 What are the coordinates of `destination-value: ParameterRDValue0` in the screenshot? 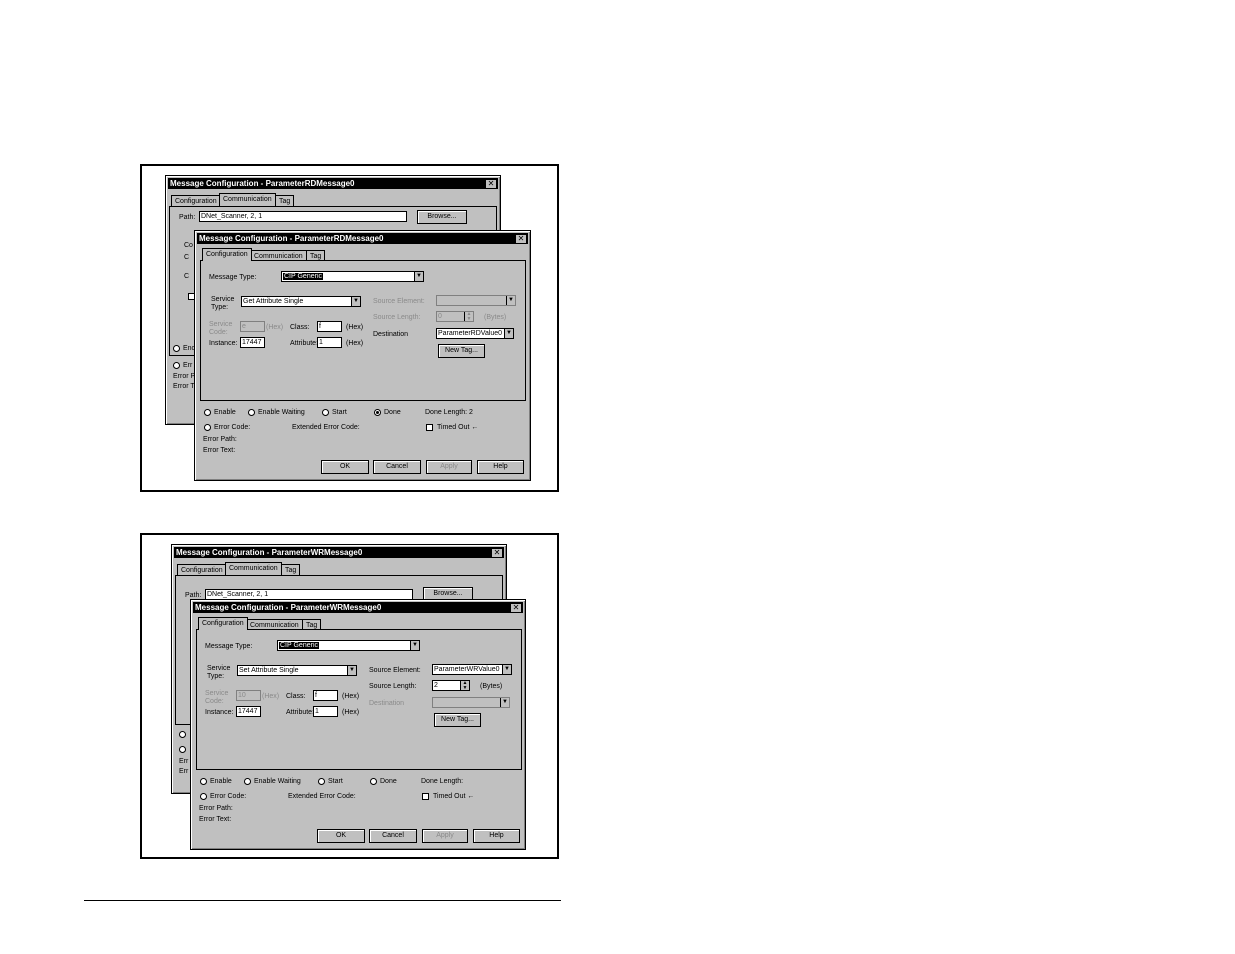 It's located at (470, 333).